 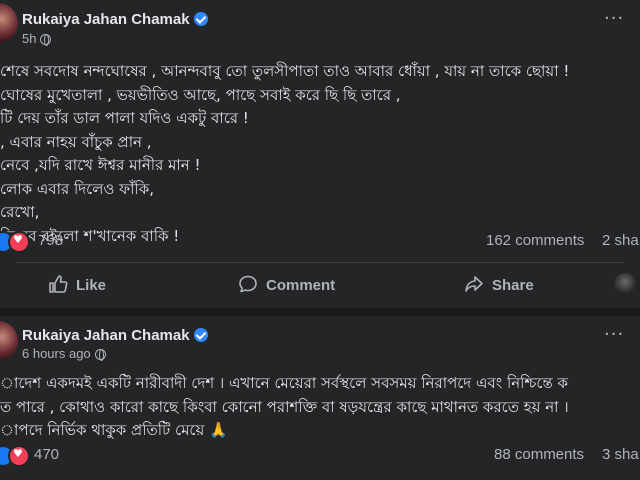 What do you see at coordinates (56, 353) in the screenshot?
I see `post-time: 6 hours ago` at bounding box center [56, 353].